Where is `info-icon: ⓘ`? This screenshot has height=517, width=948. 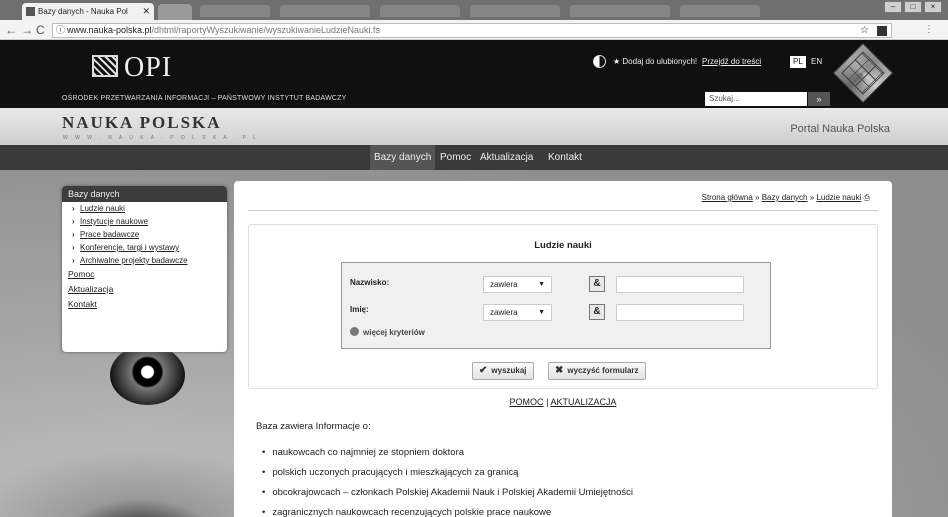 info-icon: ⓘ is located at coordinates (60, 30).